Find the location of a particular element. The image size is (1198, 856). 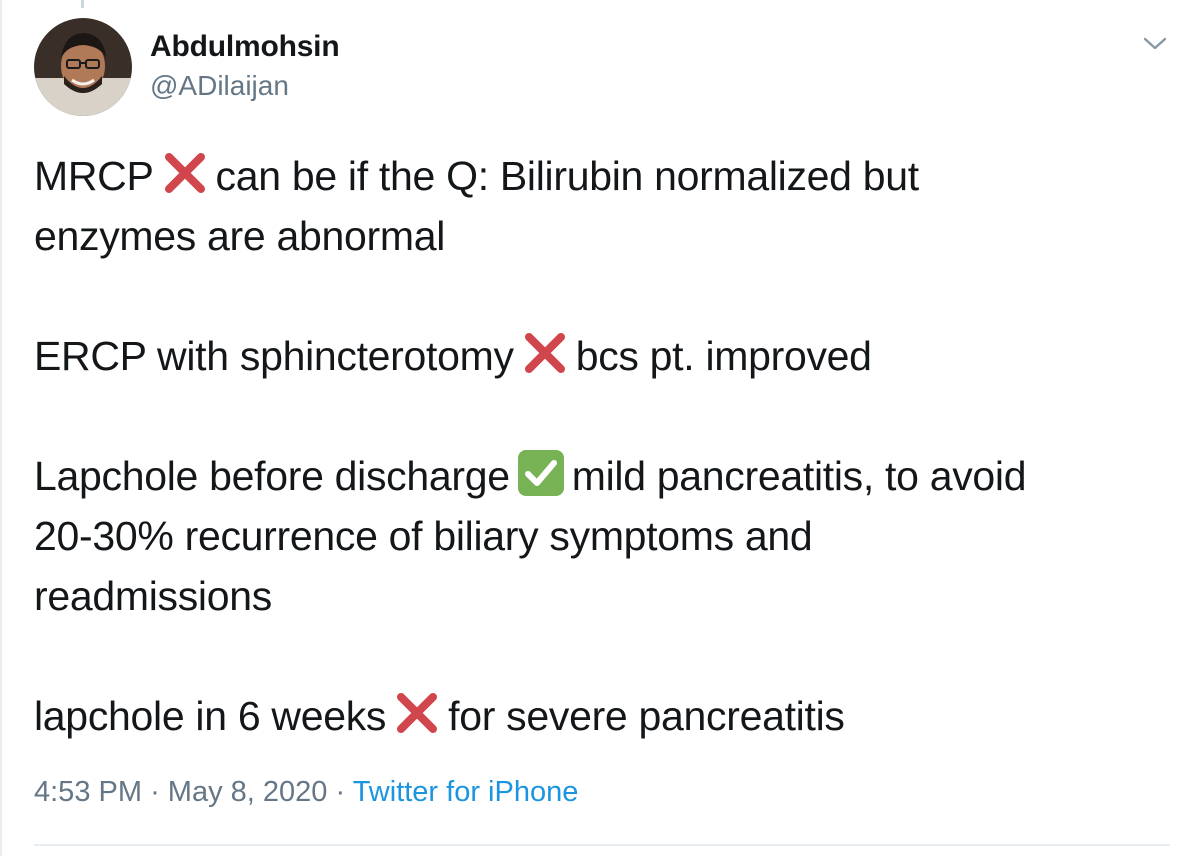

tweet-source-link: Twitter for iPhone is located at coordinates (466, 792).